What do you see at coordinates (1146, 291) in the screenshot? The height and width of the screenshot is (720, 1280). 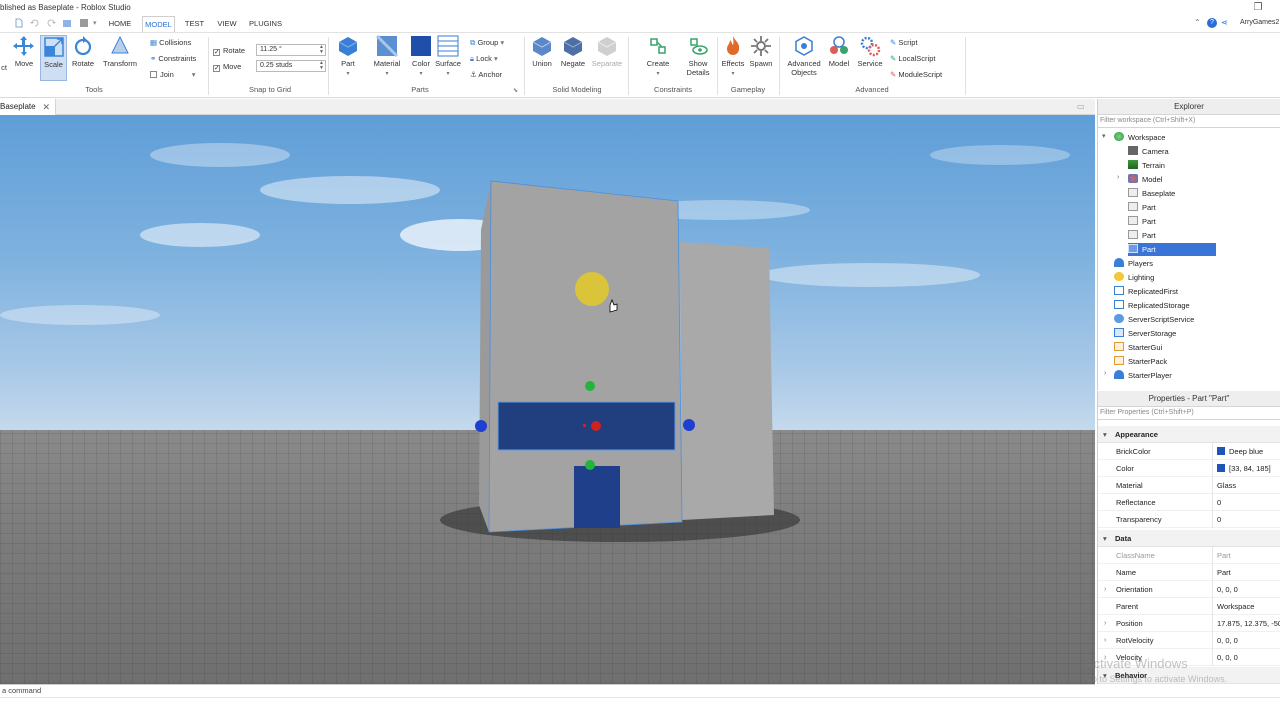 I see `tree-item-replicatedfirst: ReplicatedFirst` at bounding box center [1146, 291].